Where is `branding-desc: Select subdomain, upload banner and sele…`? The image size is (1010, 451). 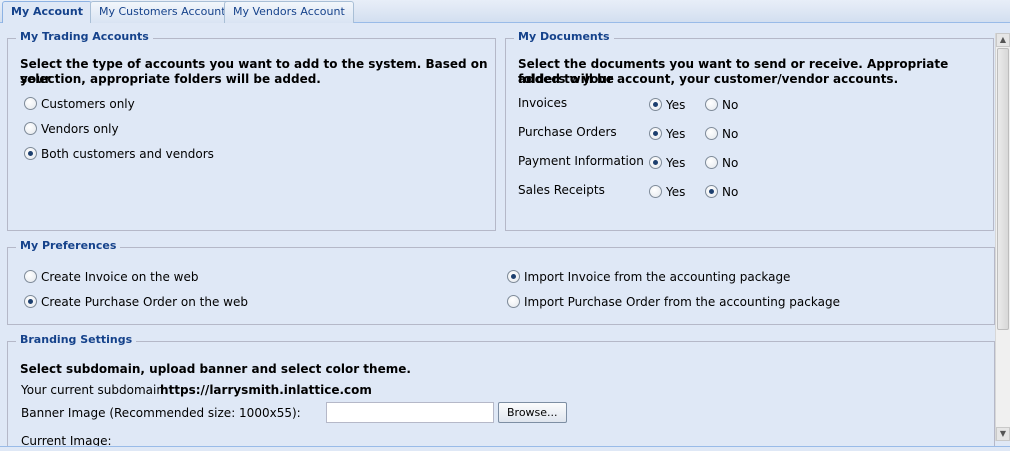 branding-desc: Select subdomain, upload banner and sele… is located at coordinates (215, 369).